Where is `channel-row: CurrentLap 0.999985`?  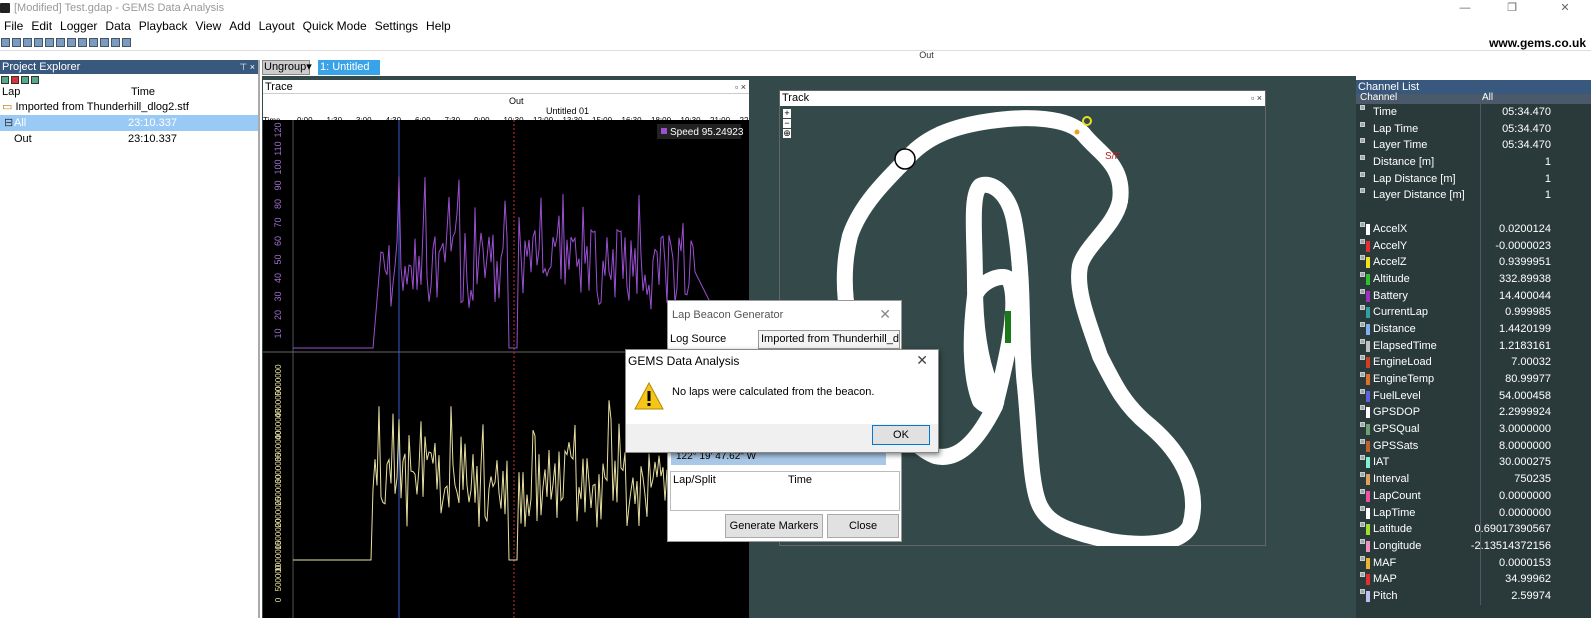
channel-row: CurrentLap 0.999985 is located at coordinates (1473, 312).